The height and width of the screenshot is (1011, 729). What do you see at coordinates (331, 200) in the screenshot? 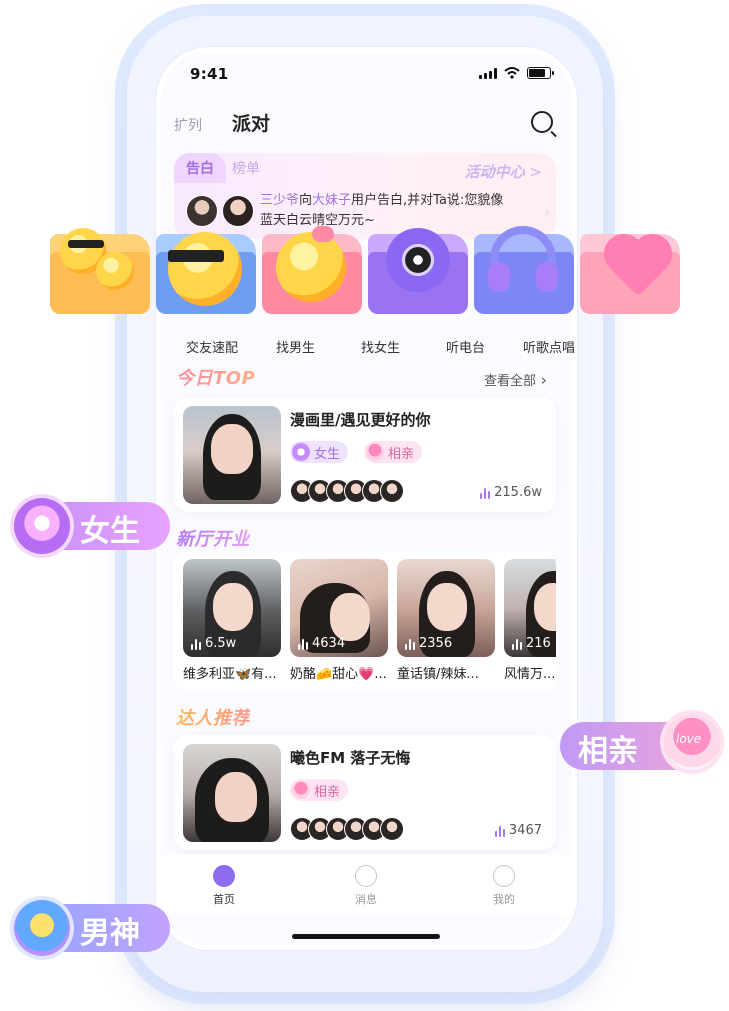
I see `receiver-name: 大妹子` at bounding box center [331, 200].